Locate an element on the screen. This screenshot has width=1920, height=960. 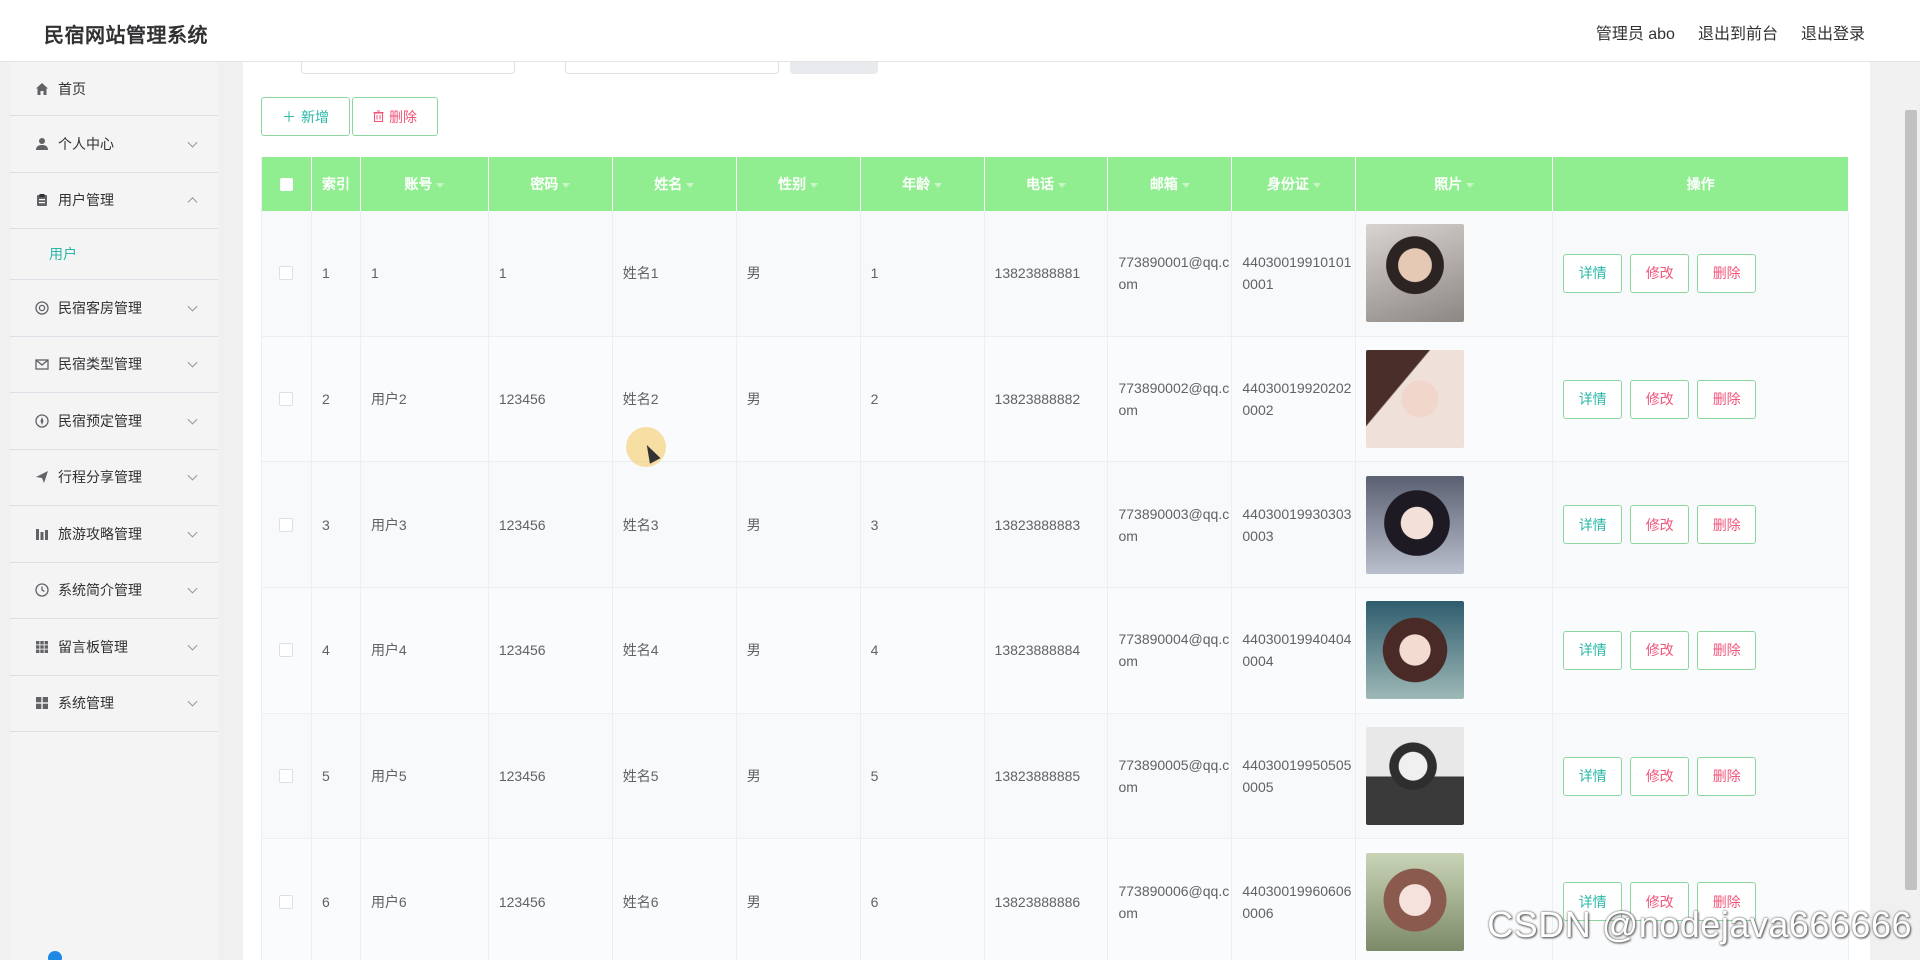
sidebar-item-messages: 留言板管理 is located at coordinates (114, 647).